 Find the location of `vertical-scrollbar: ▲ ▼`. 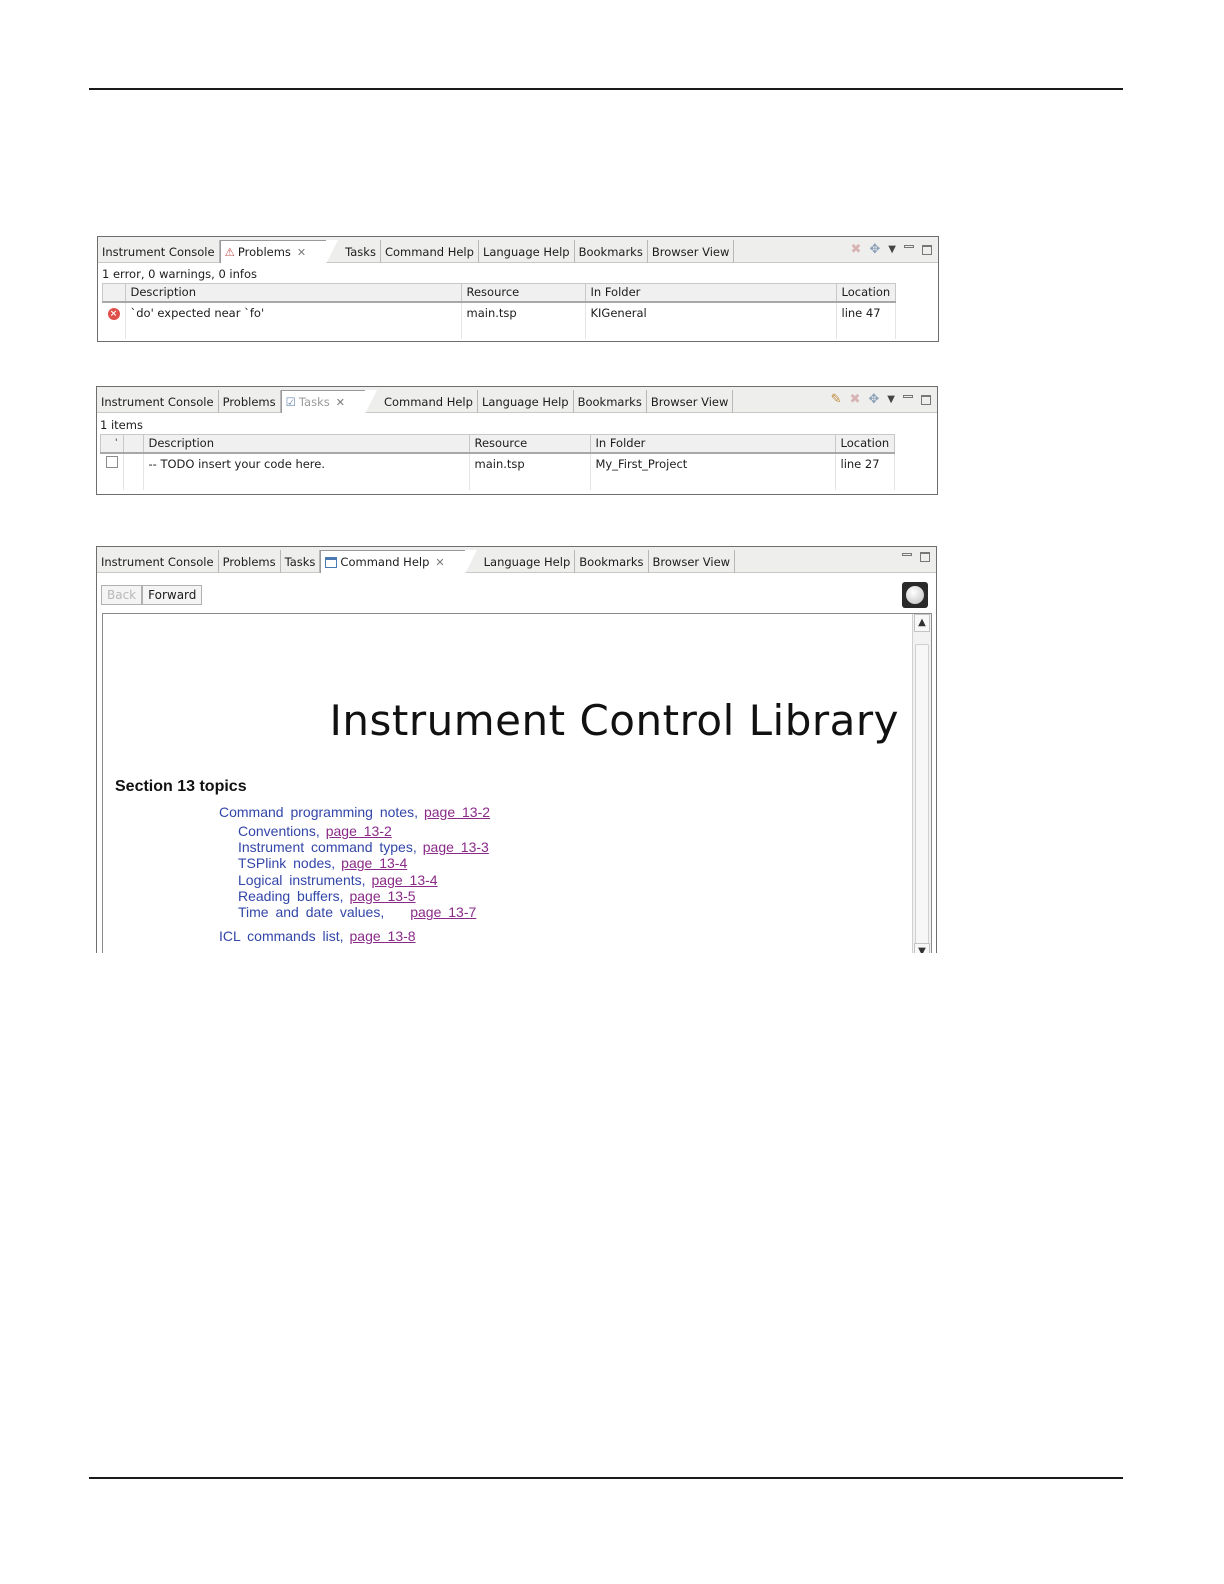

vertical-scrollbar: ▲ ▼ is located at coordinates (921, 783).